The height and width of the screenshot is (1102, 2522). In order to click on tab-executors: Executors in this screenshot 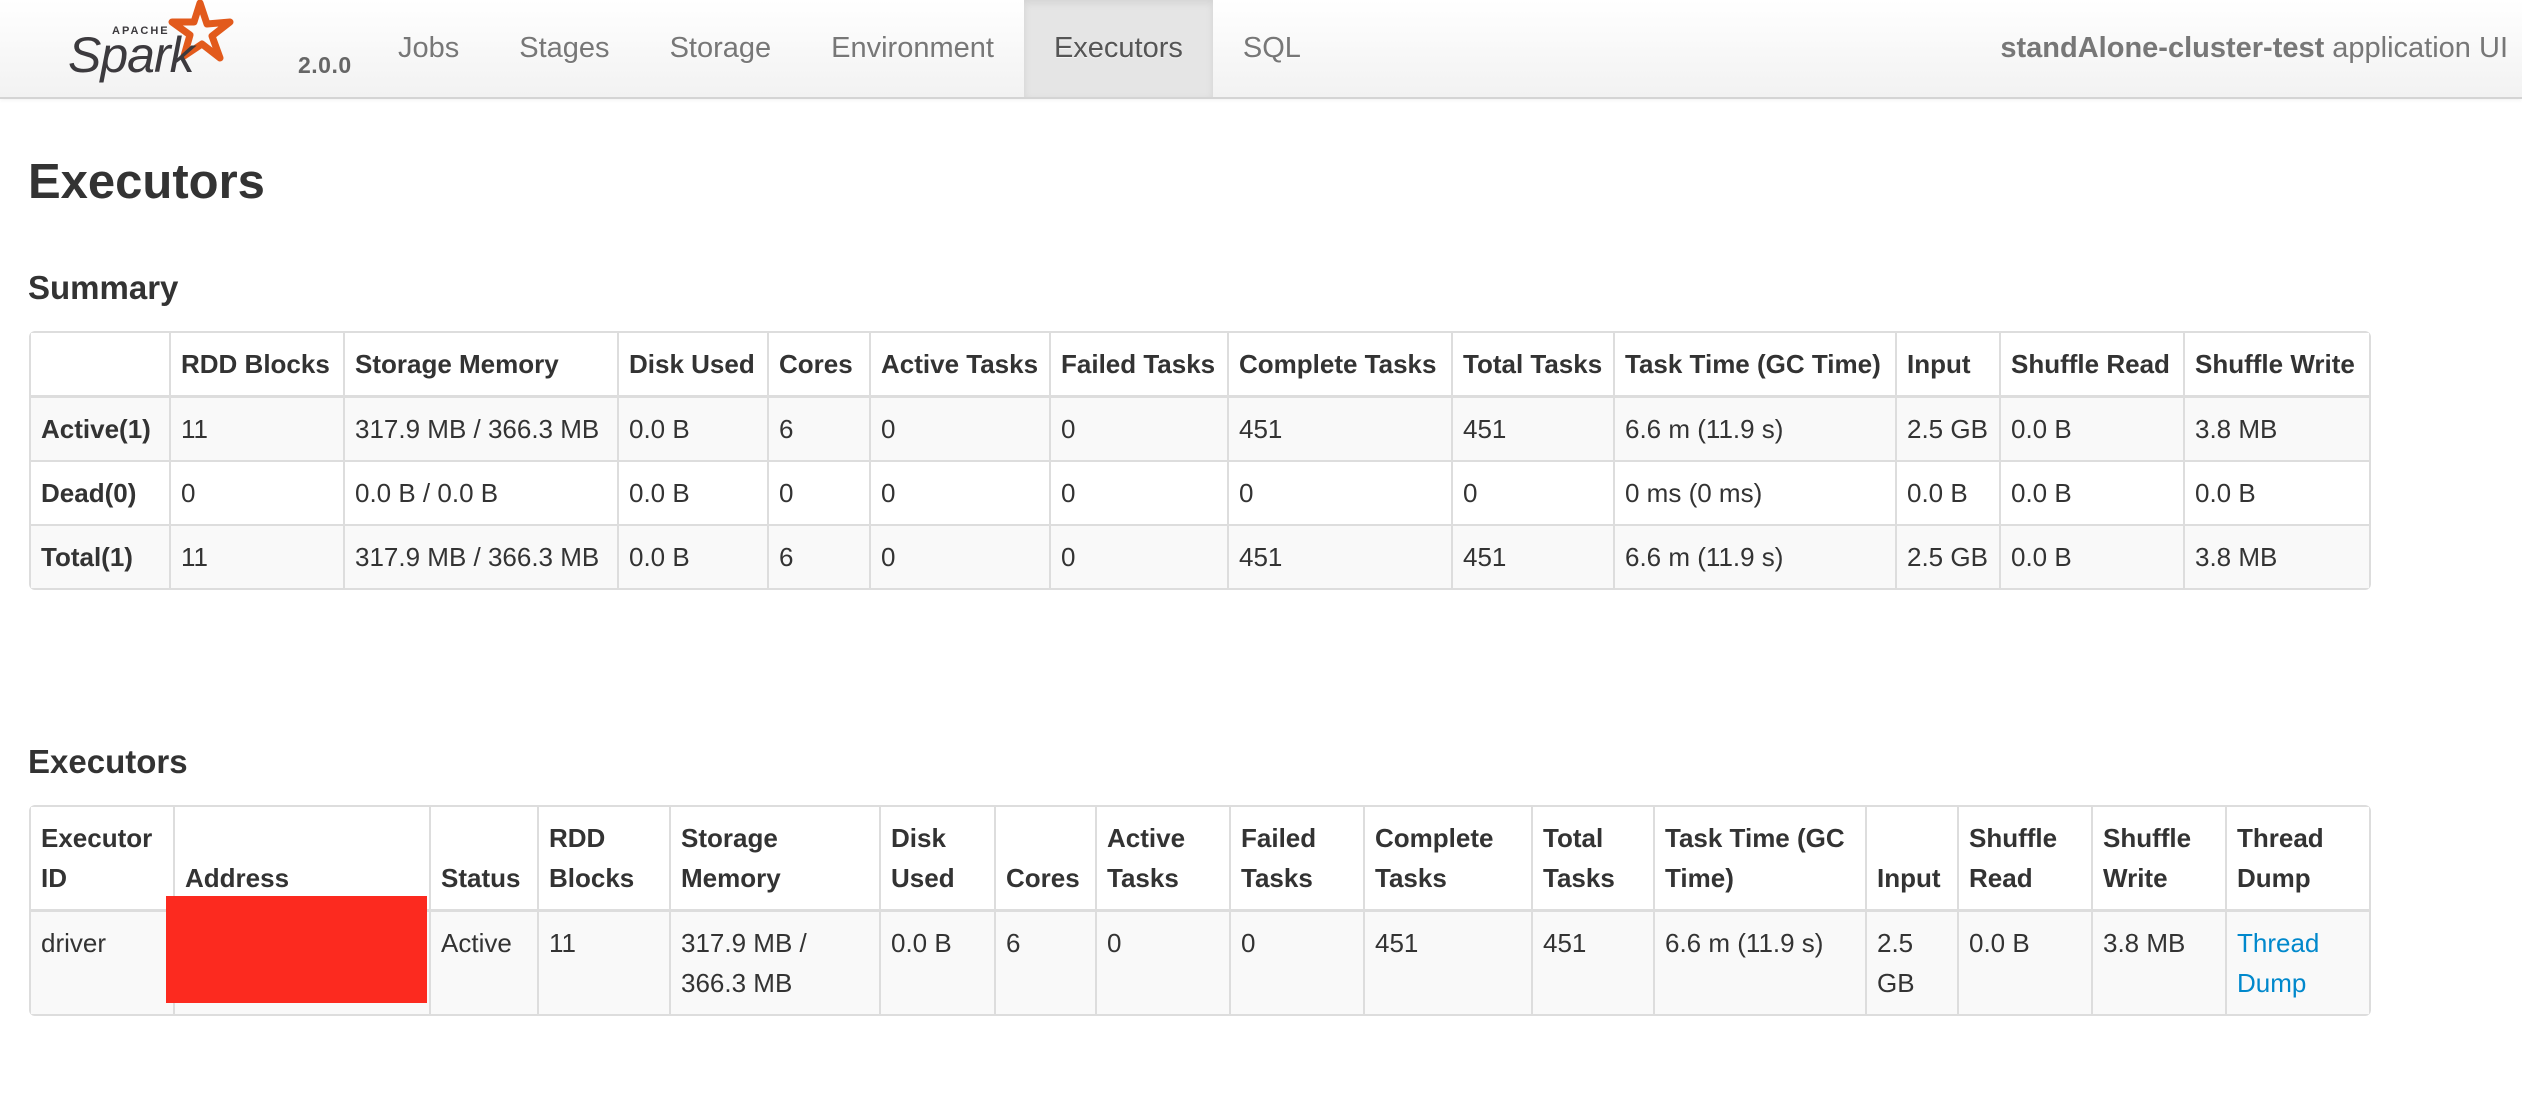, I will do `click(1118, 48)`.